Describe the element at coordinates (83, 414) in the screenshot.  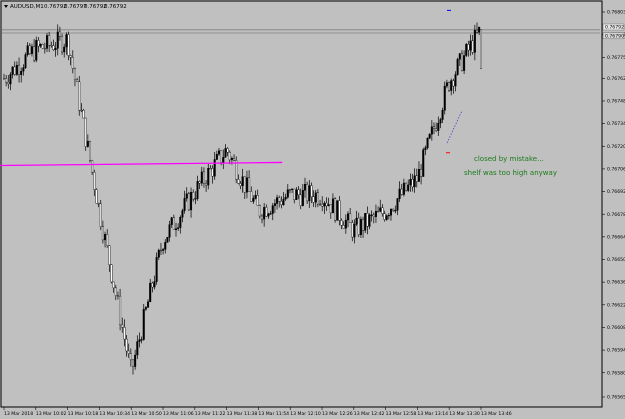
I see `time-tick-label: 13 Mar 10:18` at that location.